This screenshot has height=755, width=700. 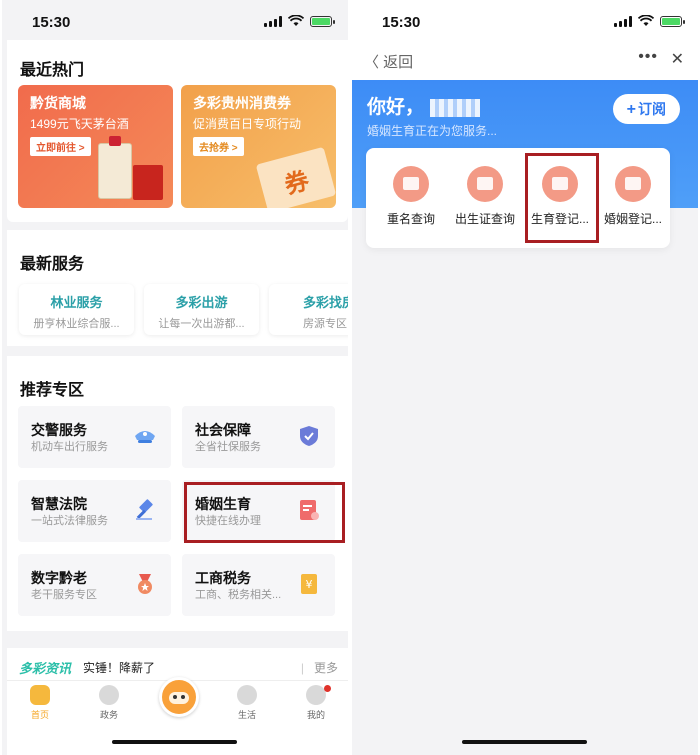 What do you see at coordinates (316, 703) in the screenshot?
I see `tab-mine: 我的` at bounding box center [316, 703].